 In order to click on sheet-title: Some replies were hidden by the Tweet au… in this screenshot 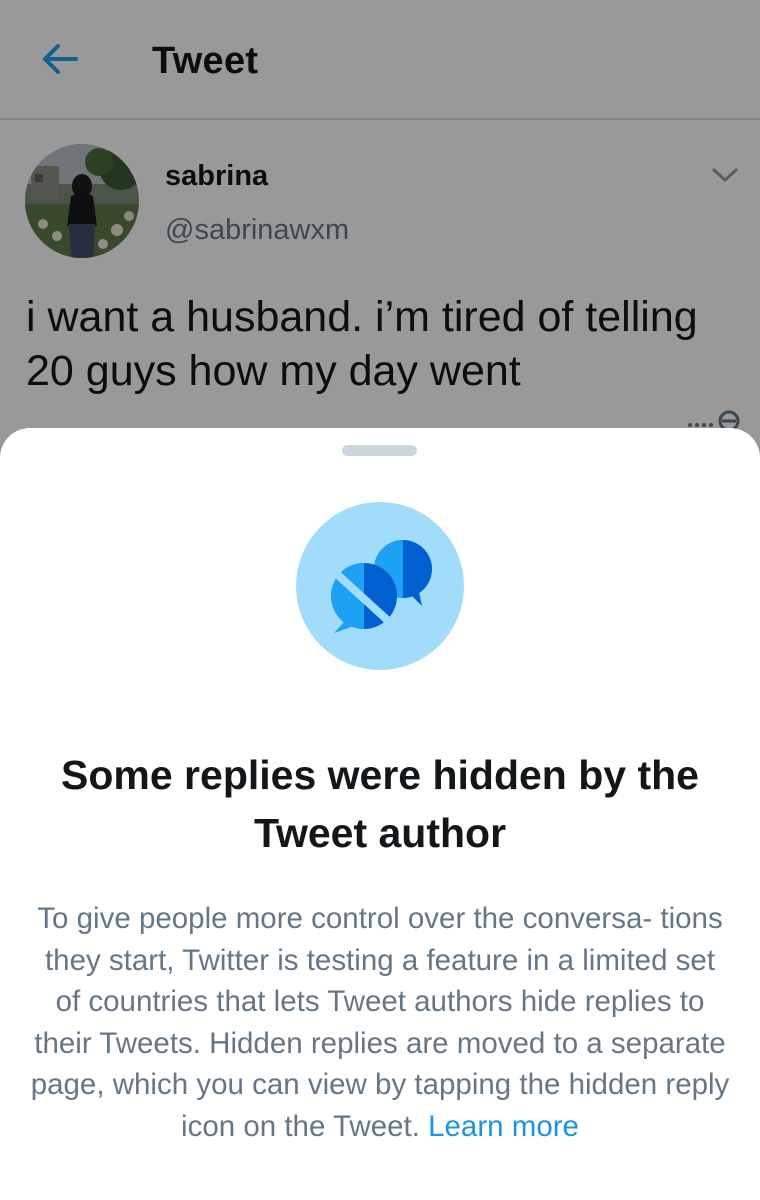, I will do `click(380, 804)`.